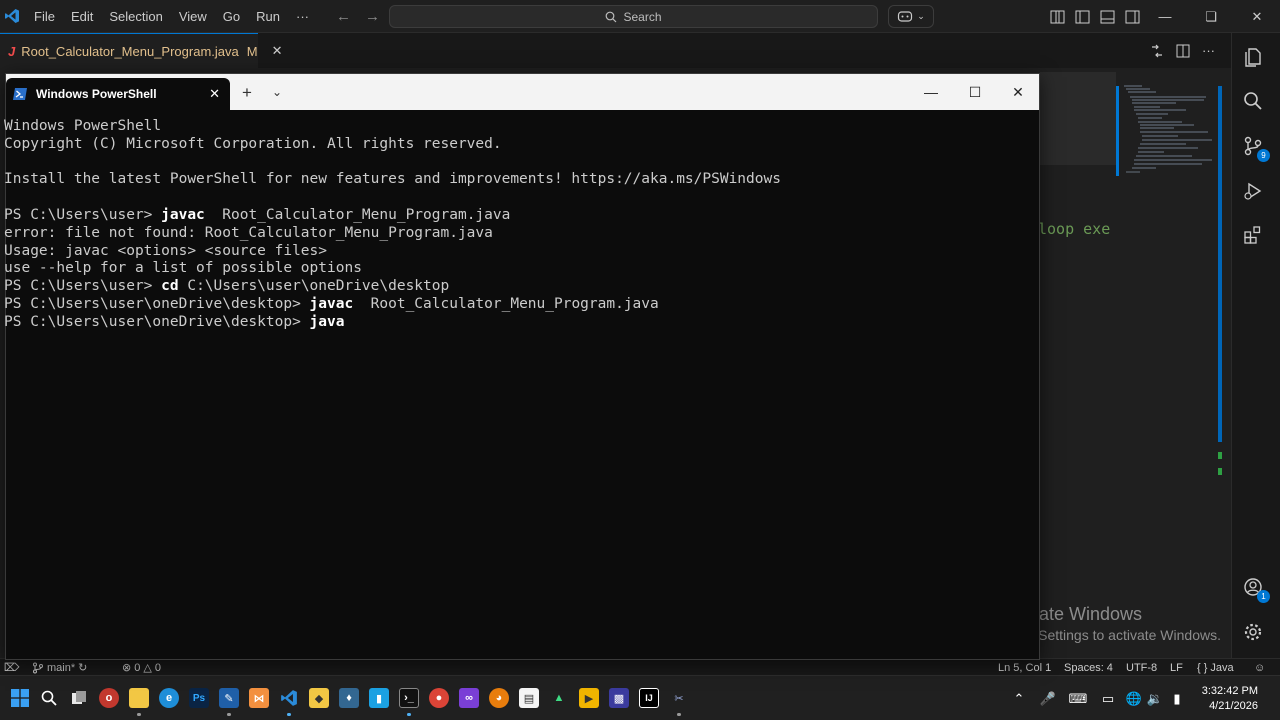  I want to click on chevron-up-icon: ⌃, so click(1019, 699).